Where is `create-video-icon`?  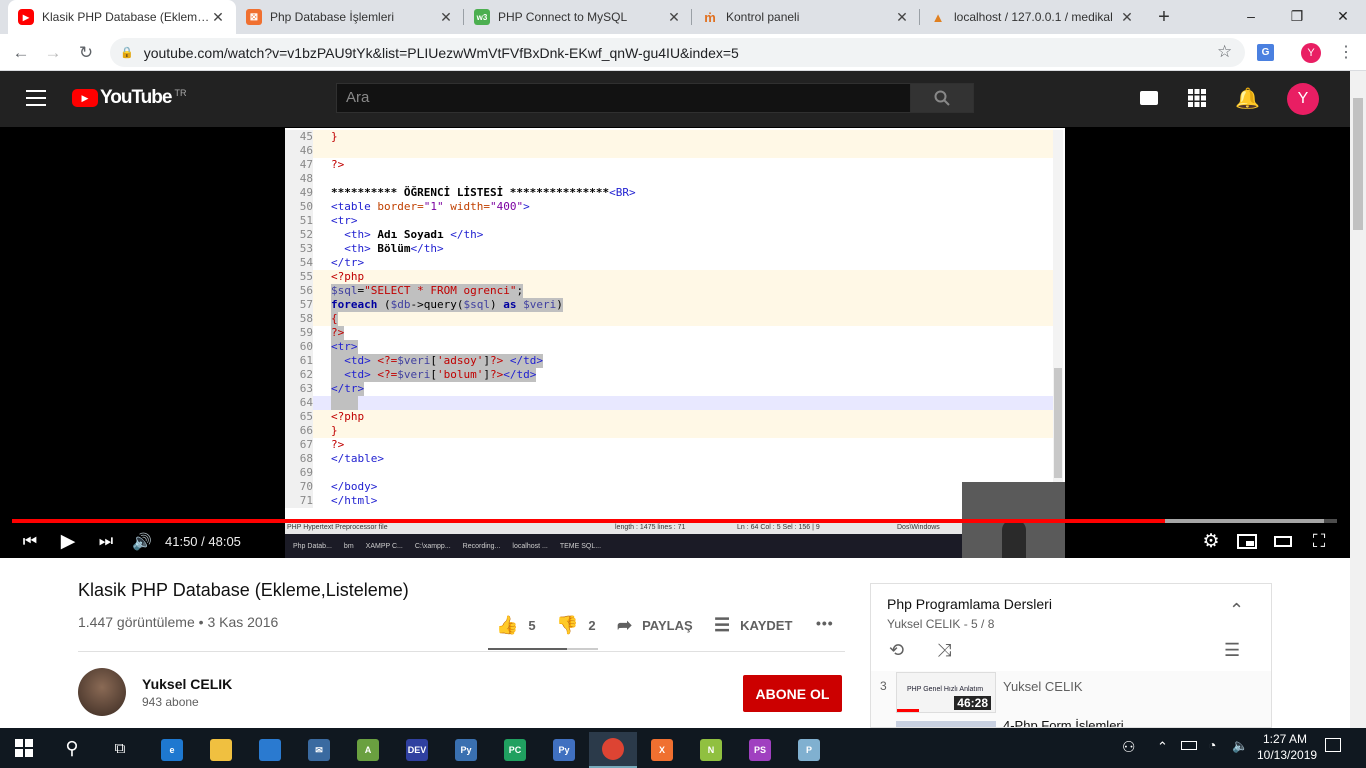 create-video-icon is located at coordinates (1149, 98).